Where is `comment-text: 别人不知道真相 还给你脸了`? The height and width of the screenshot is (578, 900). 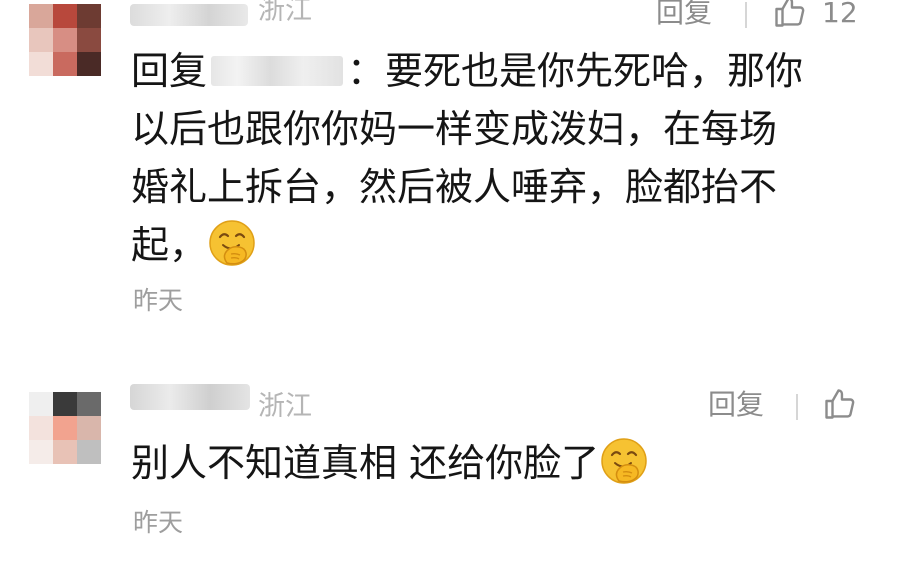
comment-text: 别人不知道真相 还给你脸了 is located at coordinates (390, 463).